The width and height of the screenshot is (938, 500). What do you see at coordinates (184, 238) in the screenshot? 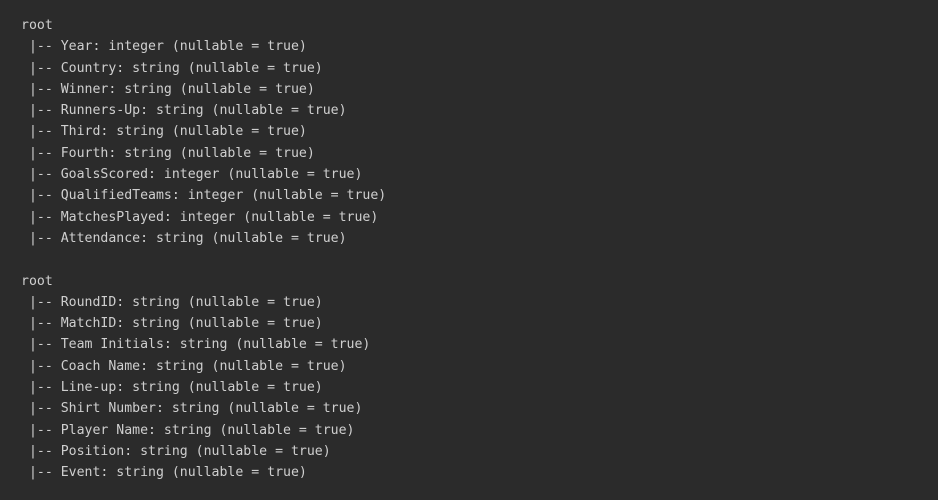
I see `schema-field-attendance: |-- Attendance: string (nullable = true)` at bounding box center [184, 238].